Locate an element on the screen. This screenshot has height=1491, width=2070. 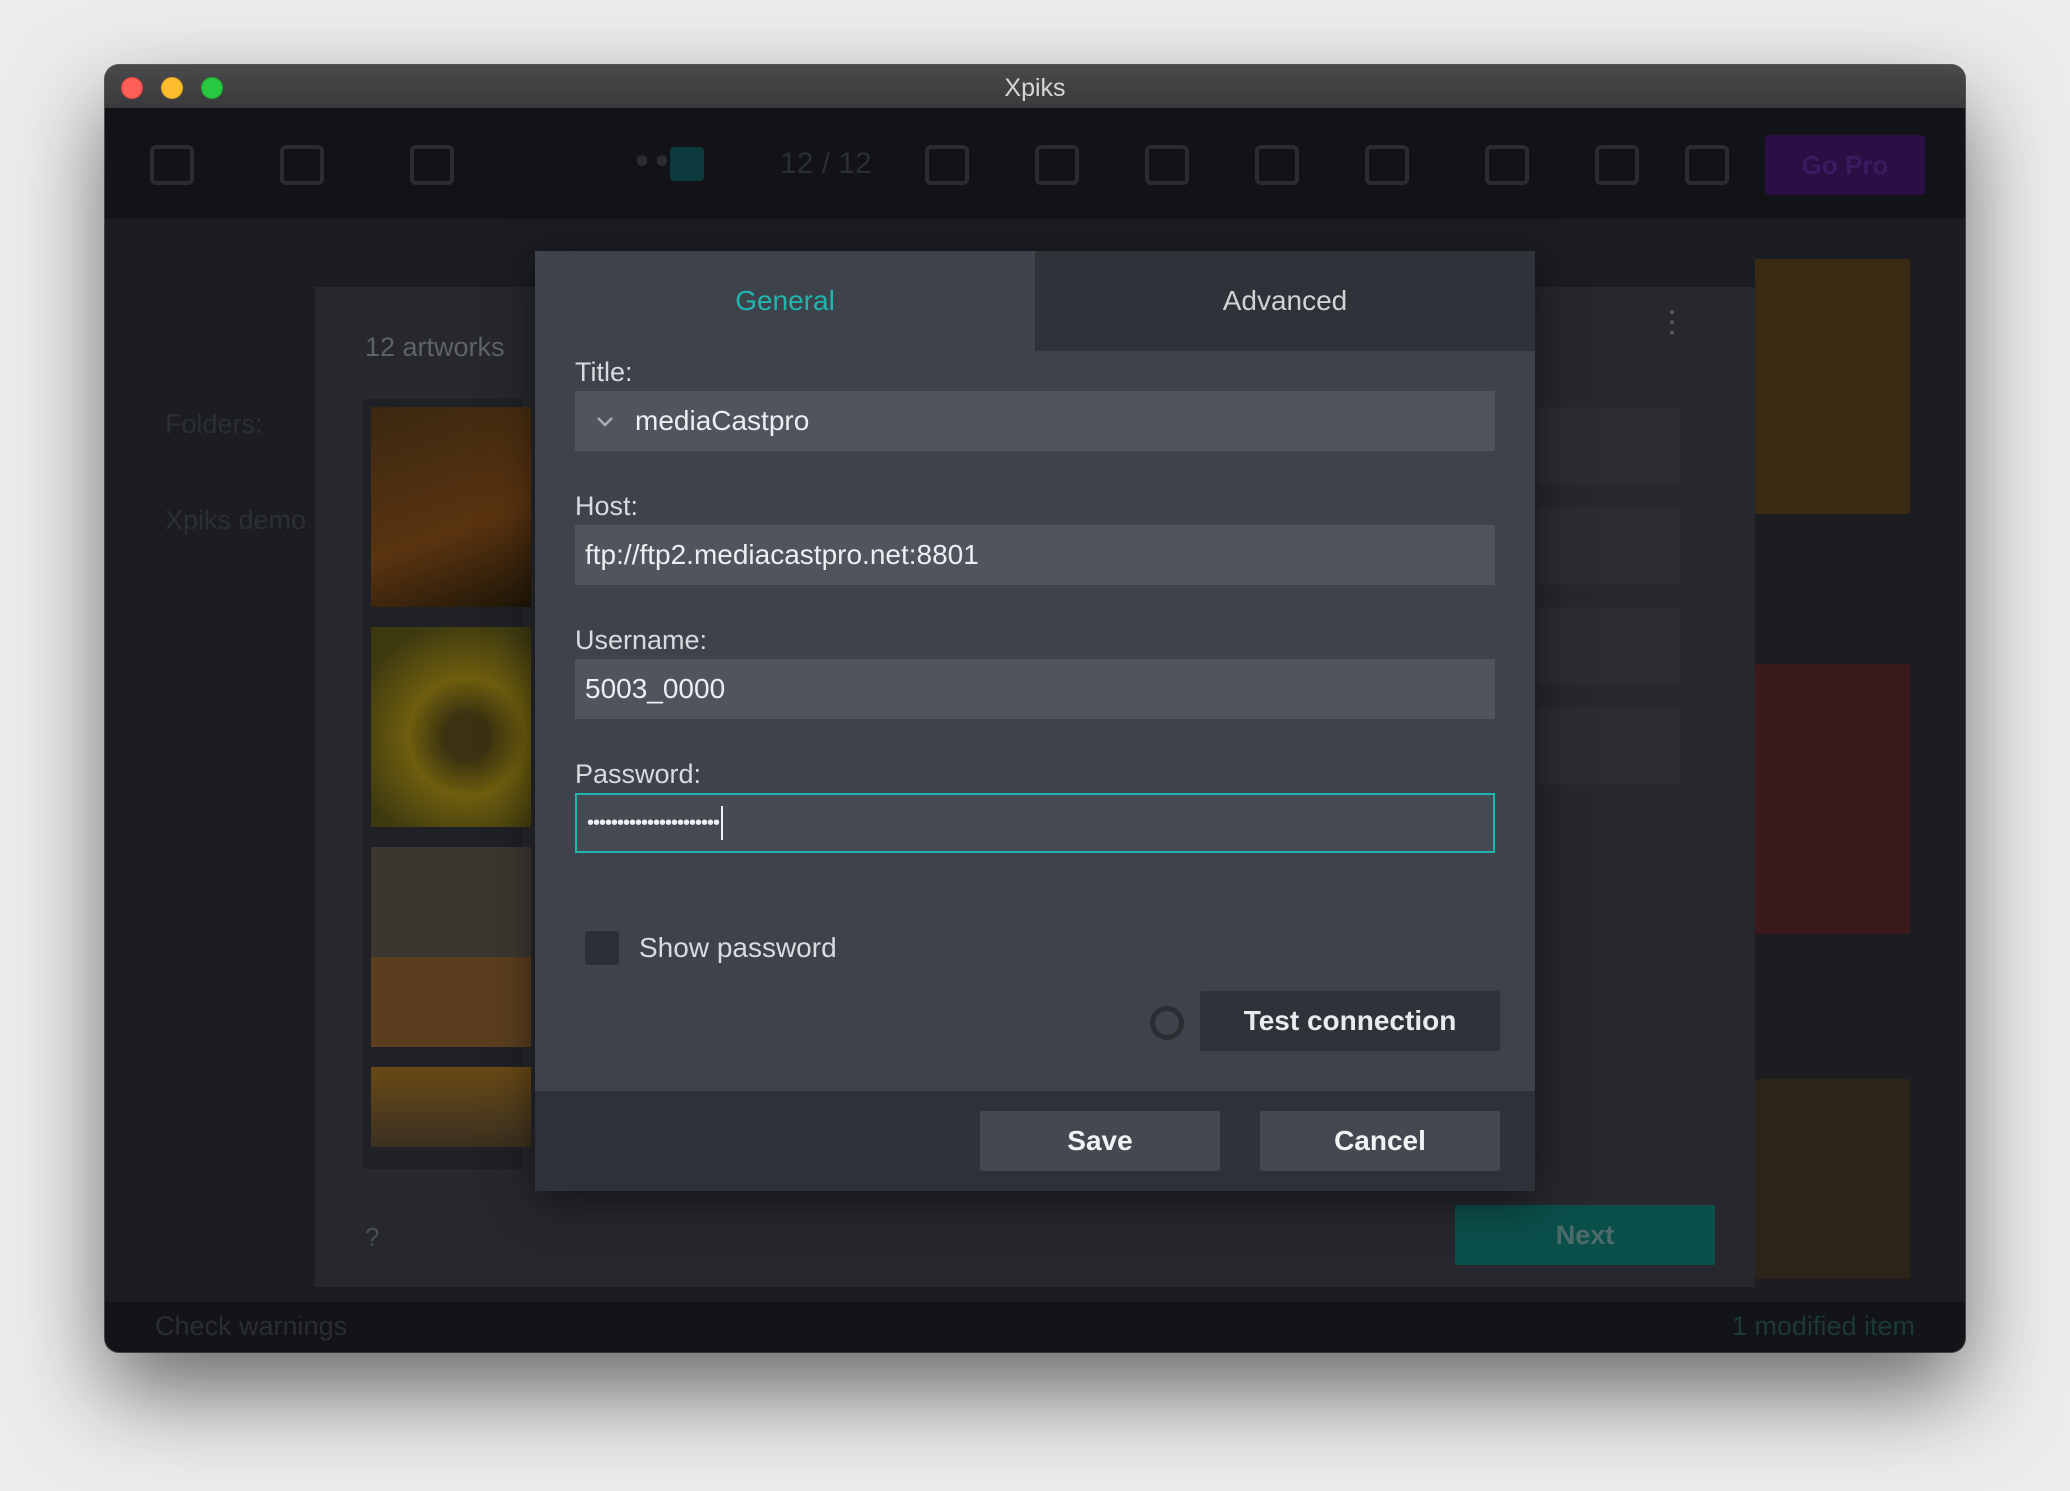
status-bar: Check warnings 1 modified item is located at coordinates (1035, 1327).